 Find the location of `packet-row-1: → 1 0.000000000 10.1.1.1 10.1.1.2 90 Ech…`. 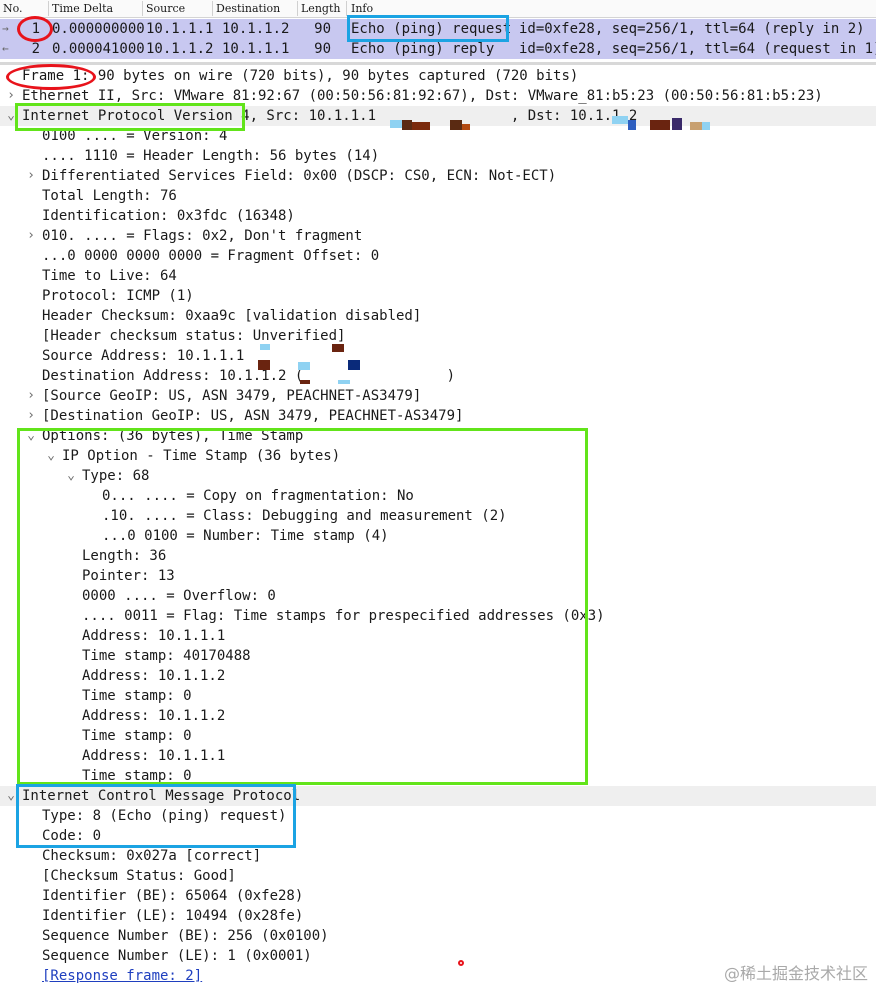

packet-row-1: → 1 0.000000000 10.1.1.1 10.1.1.2 90 Ech… is located at coordinates (438, 29).